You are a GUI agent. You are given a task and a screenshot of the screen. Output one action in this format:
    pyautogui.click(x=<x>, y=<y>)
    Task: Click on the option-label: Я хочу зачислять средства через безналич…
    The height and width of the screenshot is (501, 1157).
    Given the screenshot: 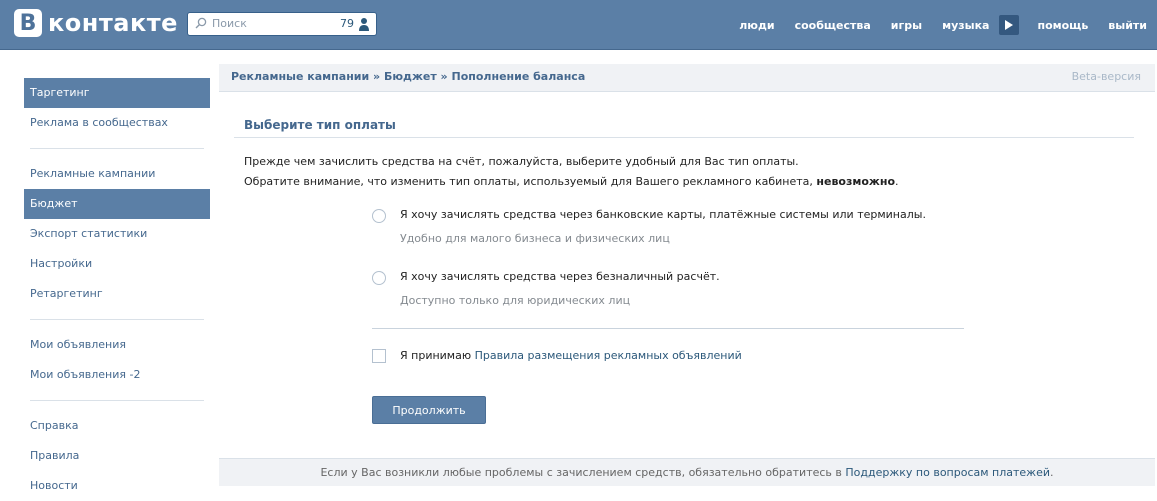 What is the action you would take?
    pyautogui.click(x=560, y=276)
    